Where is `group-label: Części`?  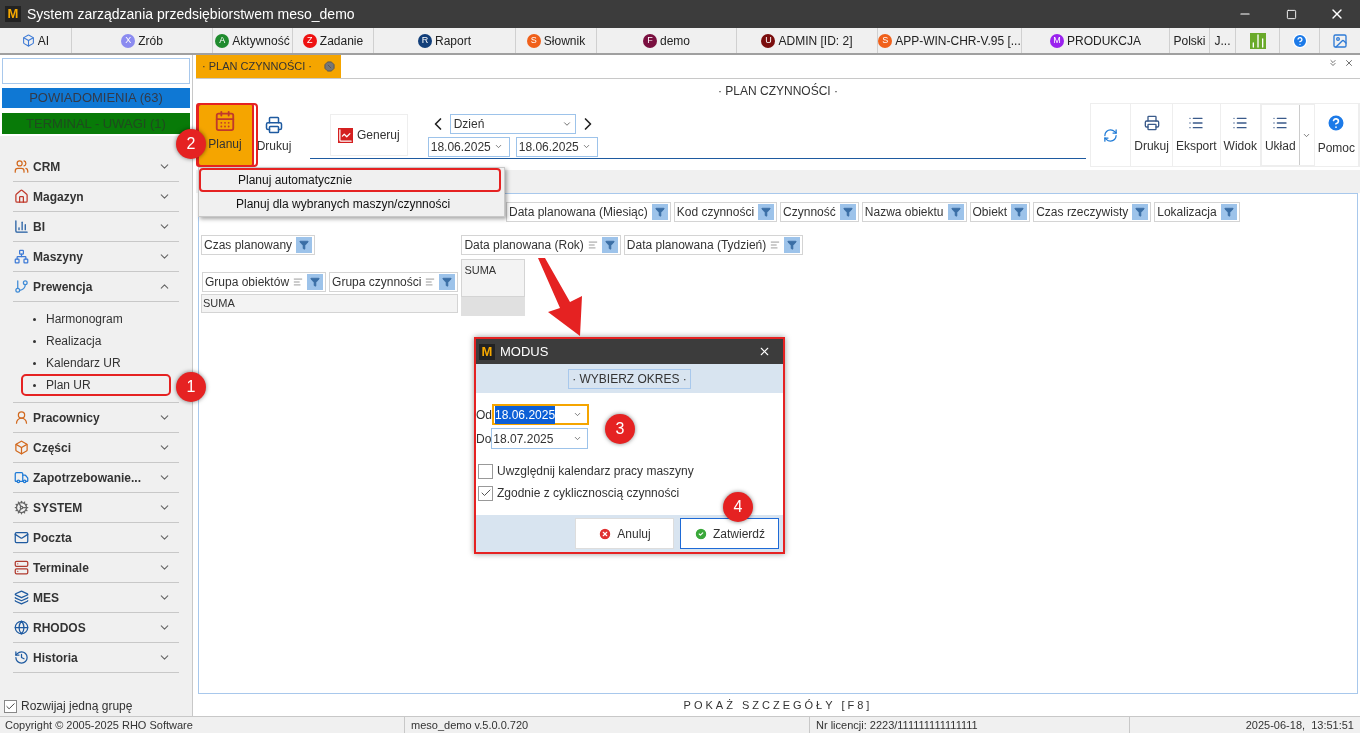 group-label: Części is located at coordinates (52, 448).